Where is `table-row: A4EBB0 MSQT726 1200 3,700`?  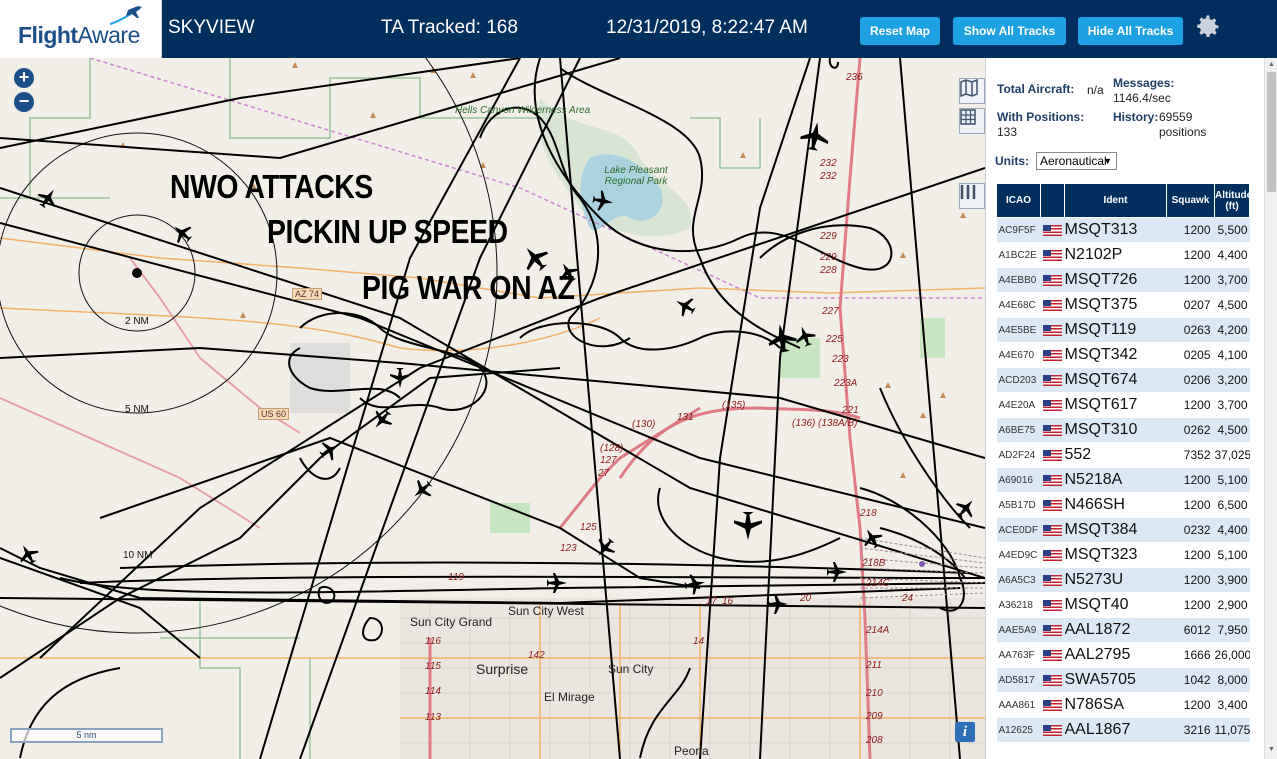
table-row: A4EBB0 MSQT726 1200 3,700 is located at coordinates (1123, 280).